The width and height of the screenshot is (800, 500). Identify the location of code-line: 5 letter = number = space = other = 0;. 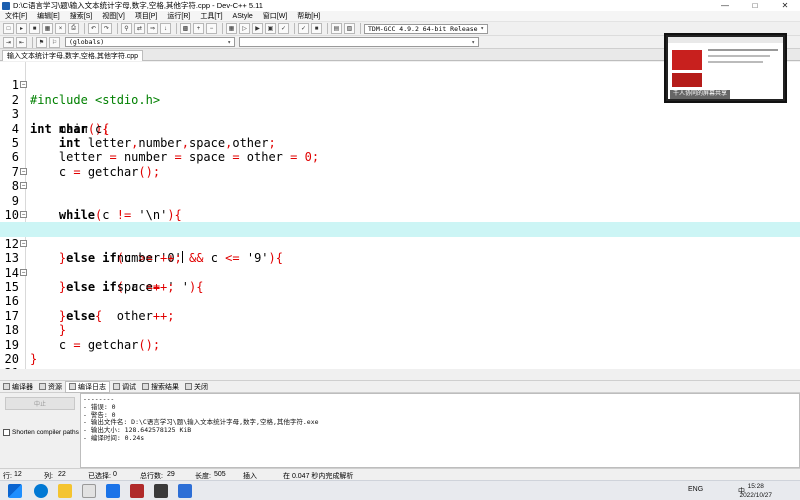
(400, 143).